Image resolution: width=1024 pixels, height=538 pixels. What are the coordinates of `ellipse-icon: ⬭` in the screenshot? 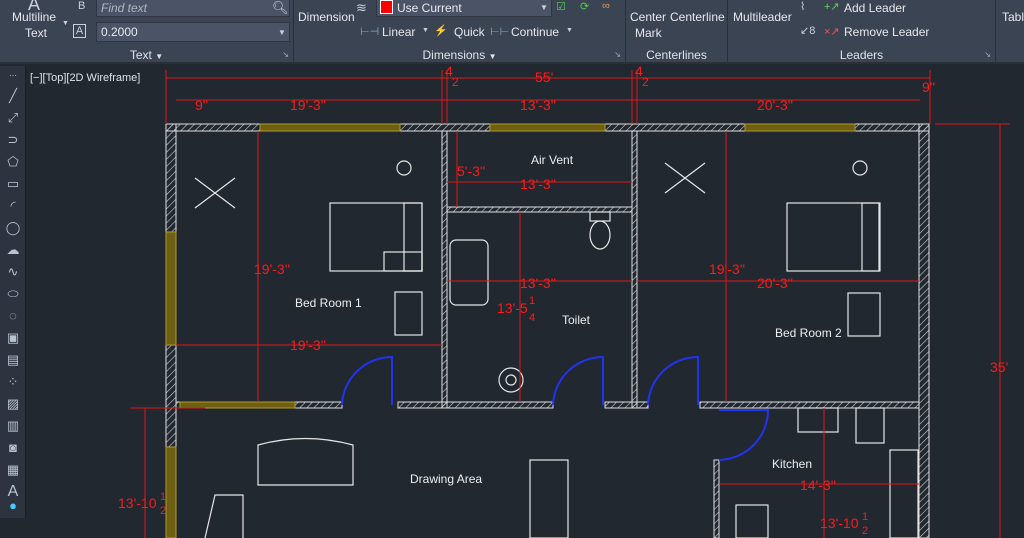 It's located at (13, 294).